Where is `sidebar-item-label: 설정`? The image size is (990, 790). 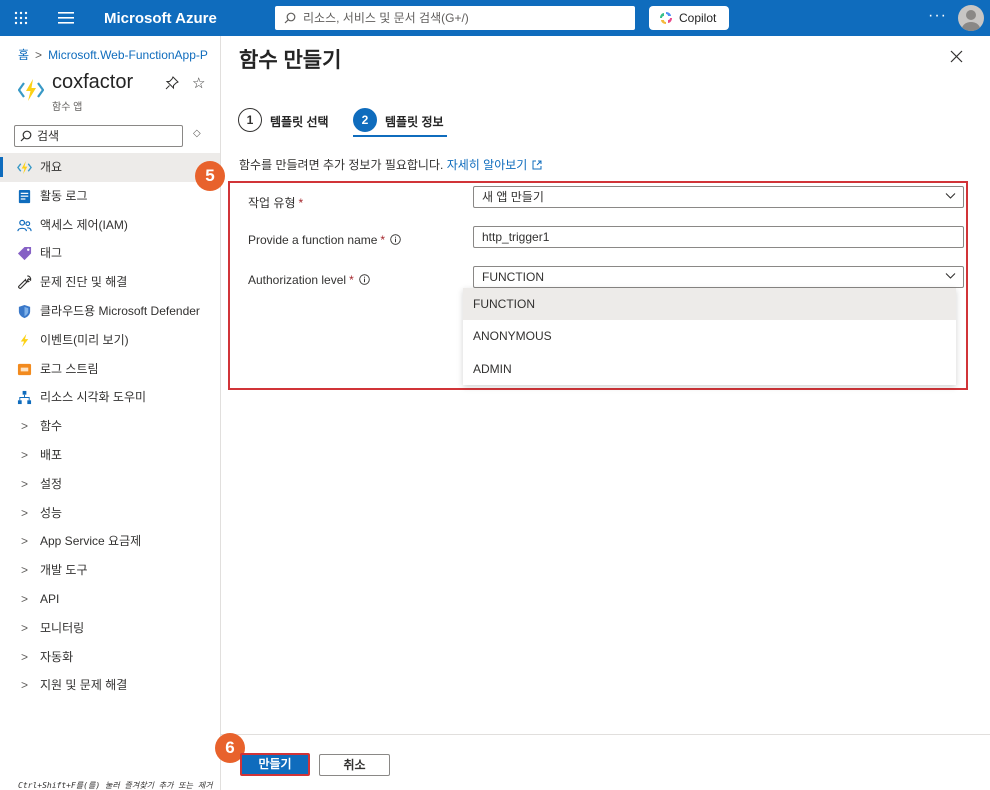 sidebar-item-label: 설정 is located at coordinates (51, 483).